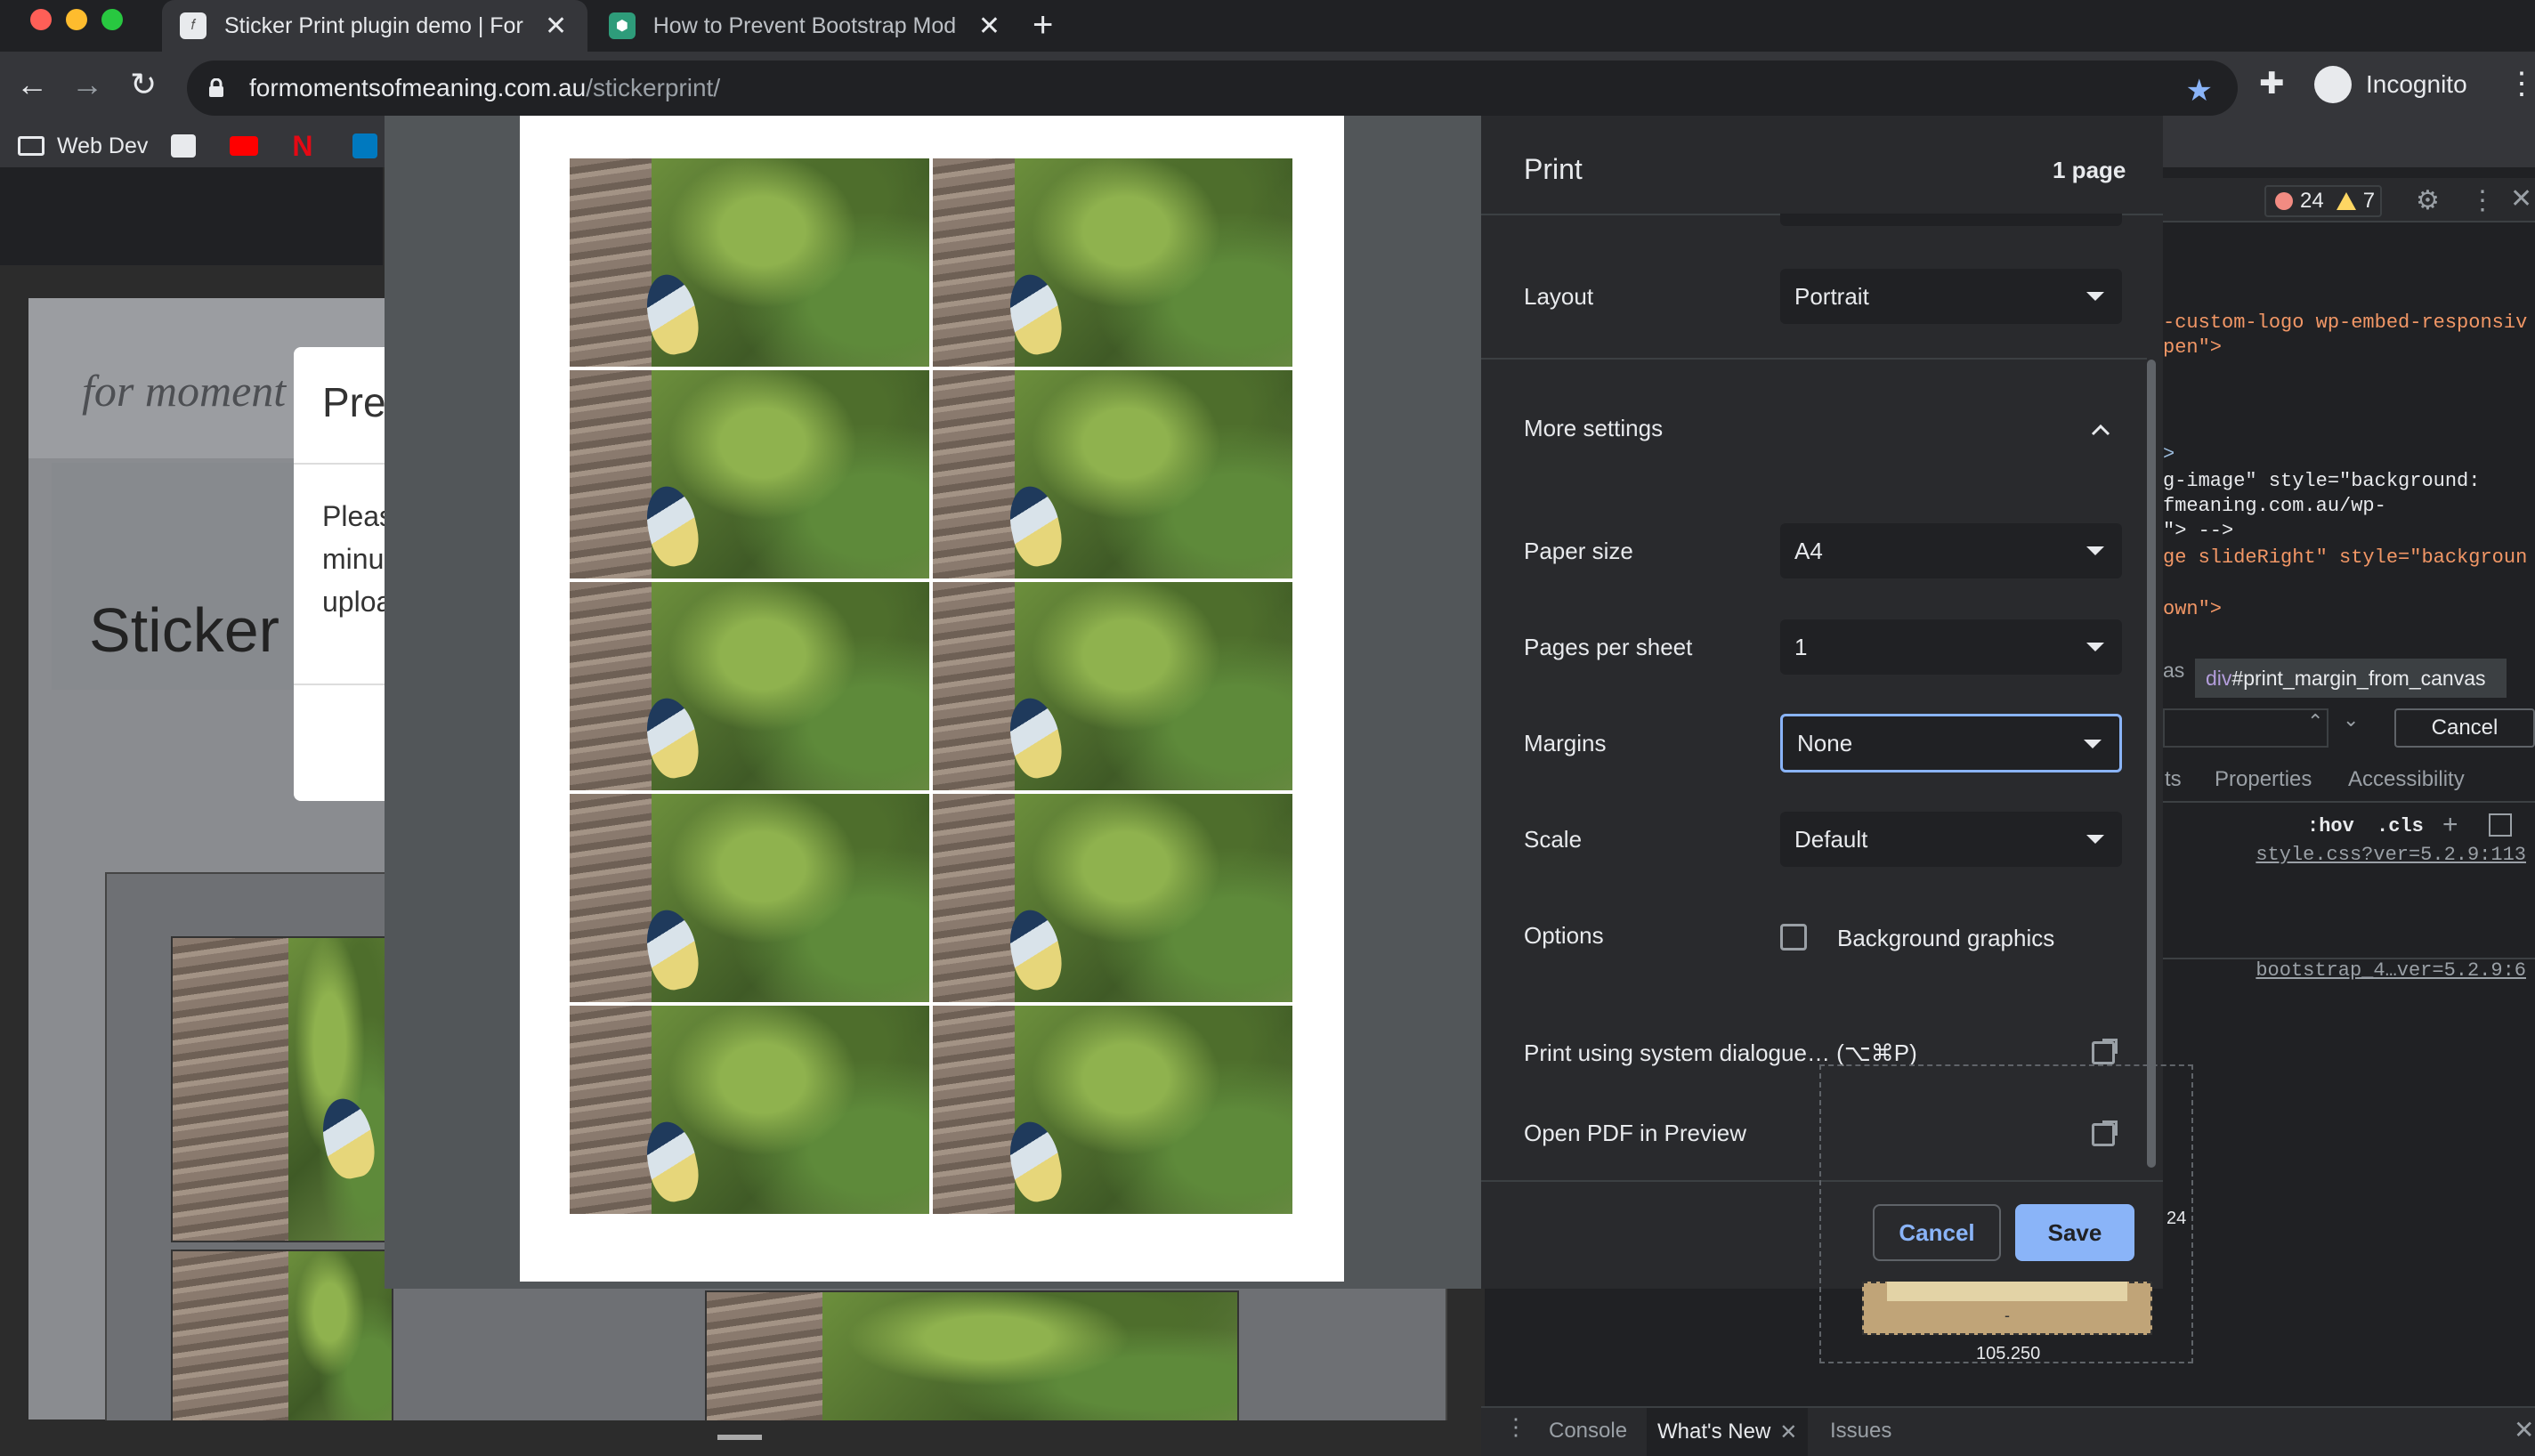 The height and width of the screenshot is (1456, 2535). I want to click on close-window-button, so click(41, 19).